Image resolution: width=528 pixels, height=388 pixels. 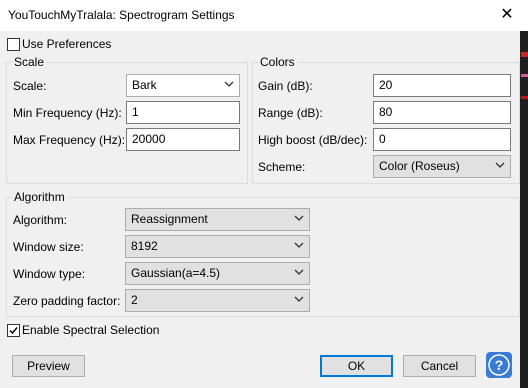 What do you see at coordinates (356, 366) in the screenshot?
I see `ok-button: OK` at bounding box center [356, 366].